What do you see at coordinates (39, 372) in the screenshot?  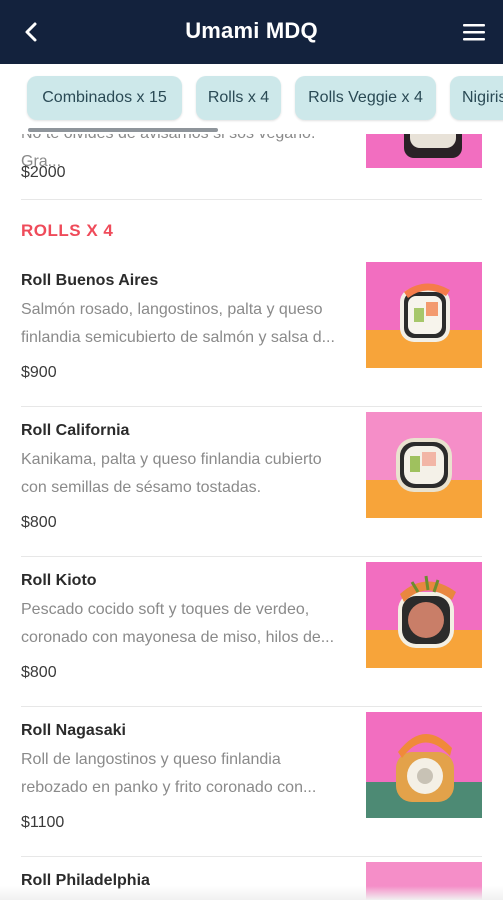 I see `item-price: $900` at bounding box center [39, 372].